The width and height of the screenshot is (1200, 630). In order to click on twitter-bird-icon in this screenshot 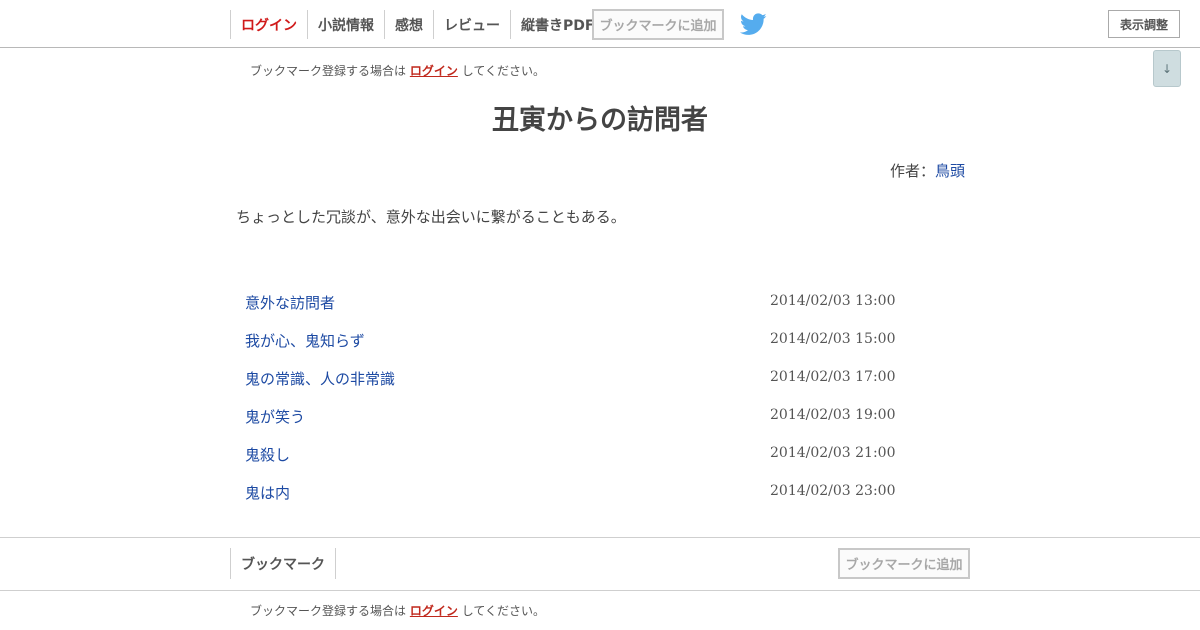, I will do `click(753, 24)`.